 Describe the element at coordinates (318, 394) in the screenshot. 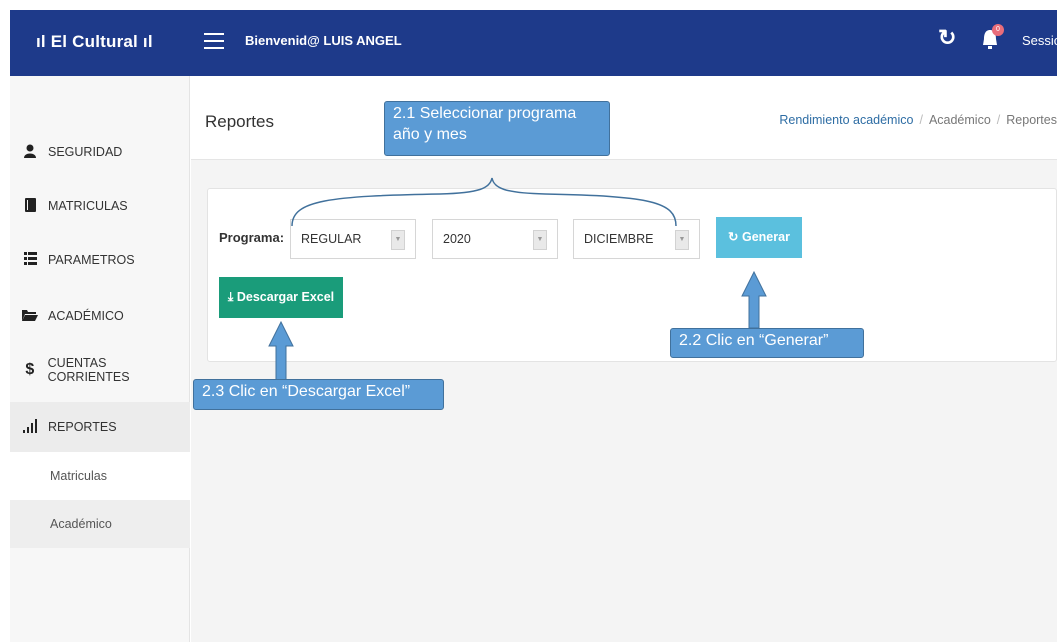

I see `callout-step-2-3: 2.3 Clic en “Descargar Excel”` at that location.